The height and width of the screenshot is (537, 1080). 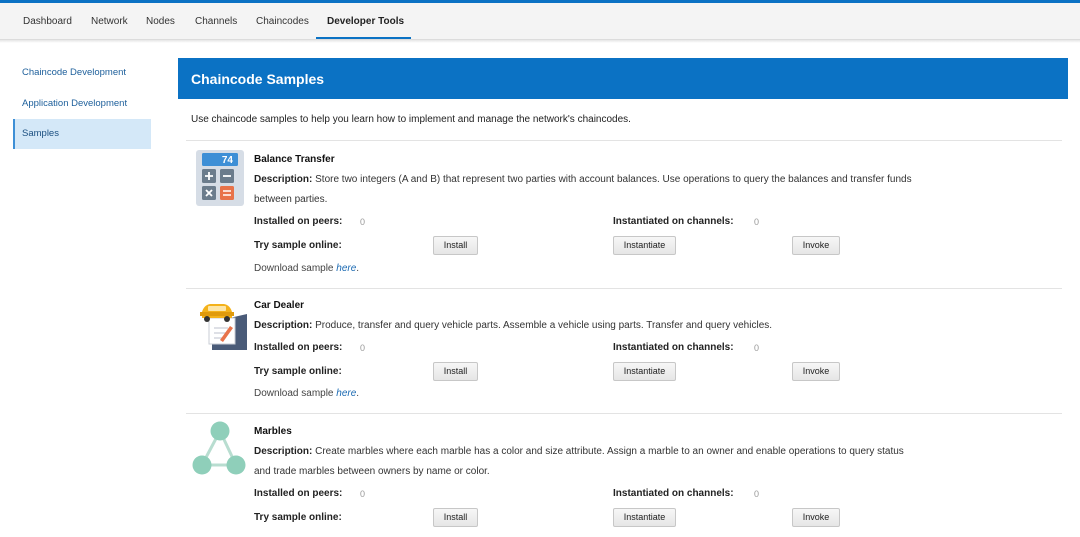 What do you see at coordinates (82, 73) in the screenshot?
I see `sidebar-item-chaincode-development: Chaincode Development` at bounding box center [82, 73].